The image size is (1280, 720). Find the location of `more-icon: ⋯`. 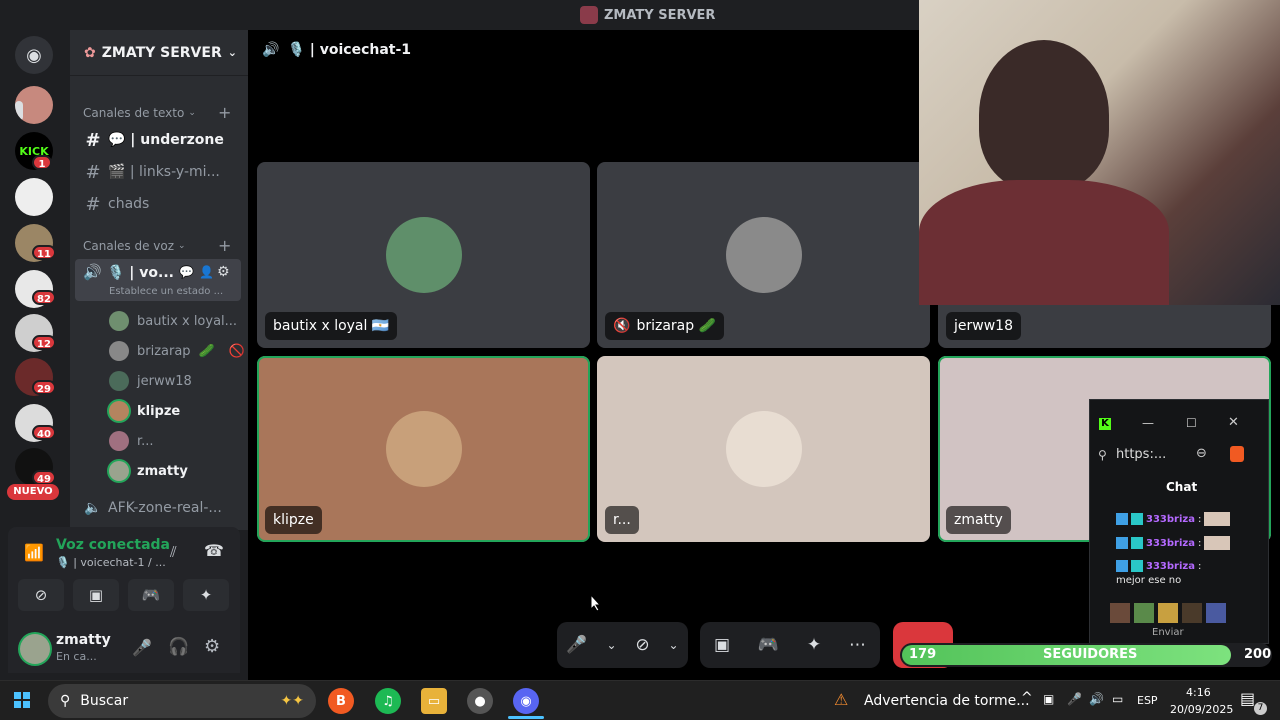

more-icon: ⋯ is located at coordinates (857, 645).